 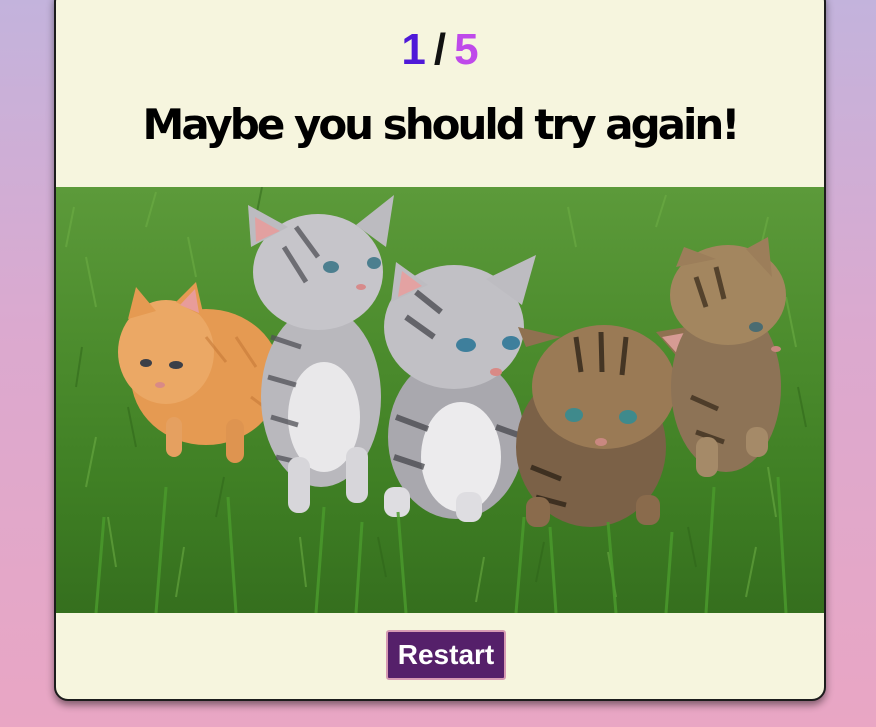 I want to click on score-display: 1/5, so click(x=440, y=50).